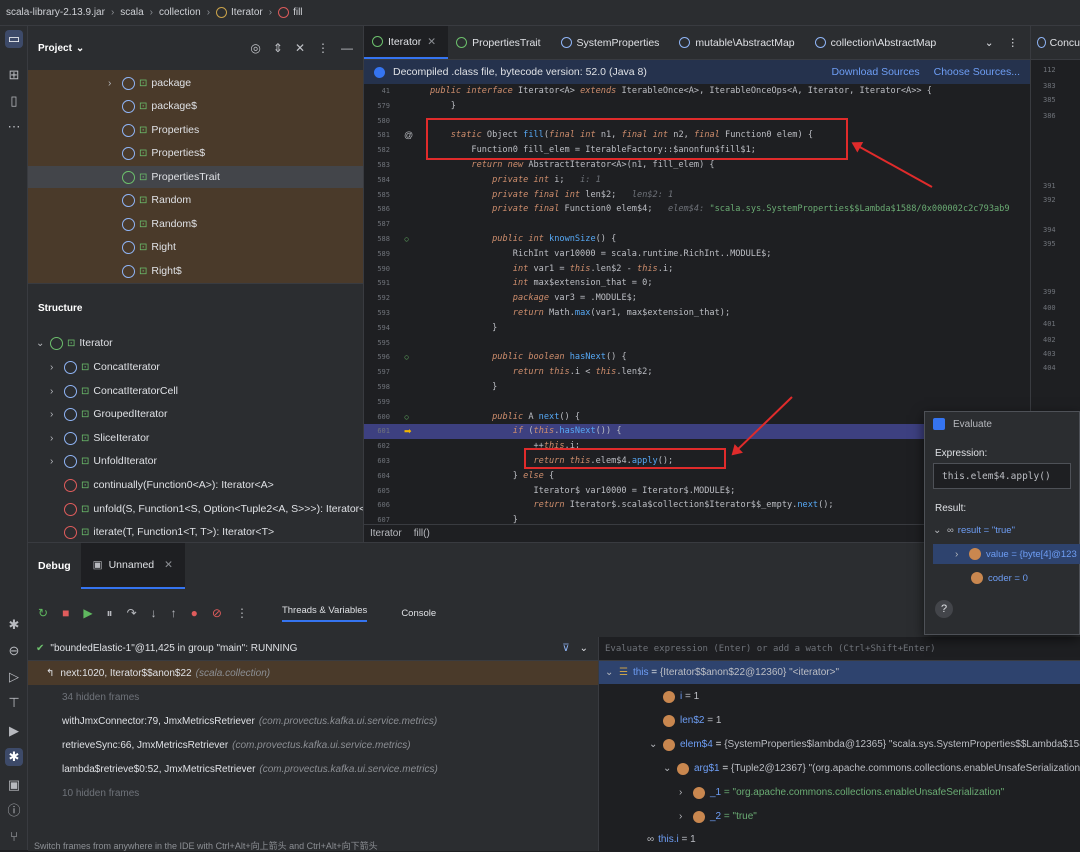 This screenshot has height=852, width=1080. What do you see at coordinates (324, 613) in the screenshot?
I see `tab-threads-variables: Threads & Variables` at bounding box center [324, 613].